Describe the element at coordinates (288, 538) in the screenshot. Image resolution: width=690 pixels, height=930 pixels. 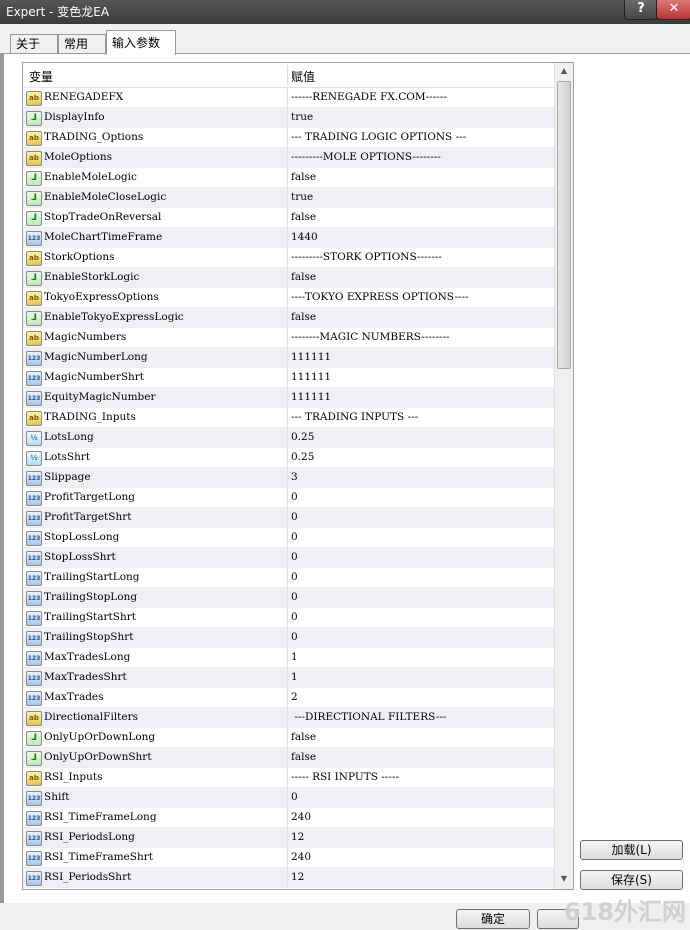
I see `table-row: 123 StopLossLong 0` at that location.